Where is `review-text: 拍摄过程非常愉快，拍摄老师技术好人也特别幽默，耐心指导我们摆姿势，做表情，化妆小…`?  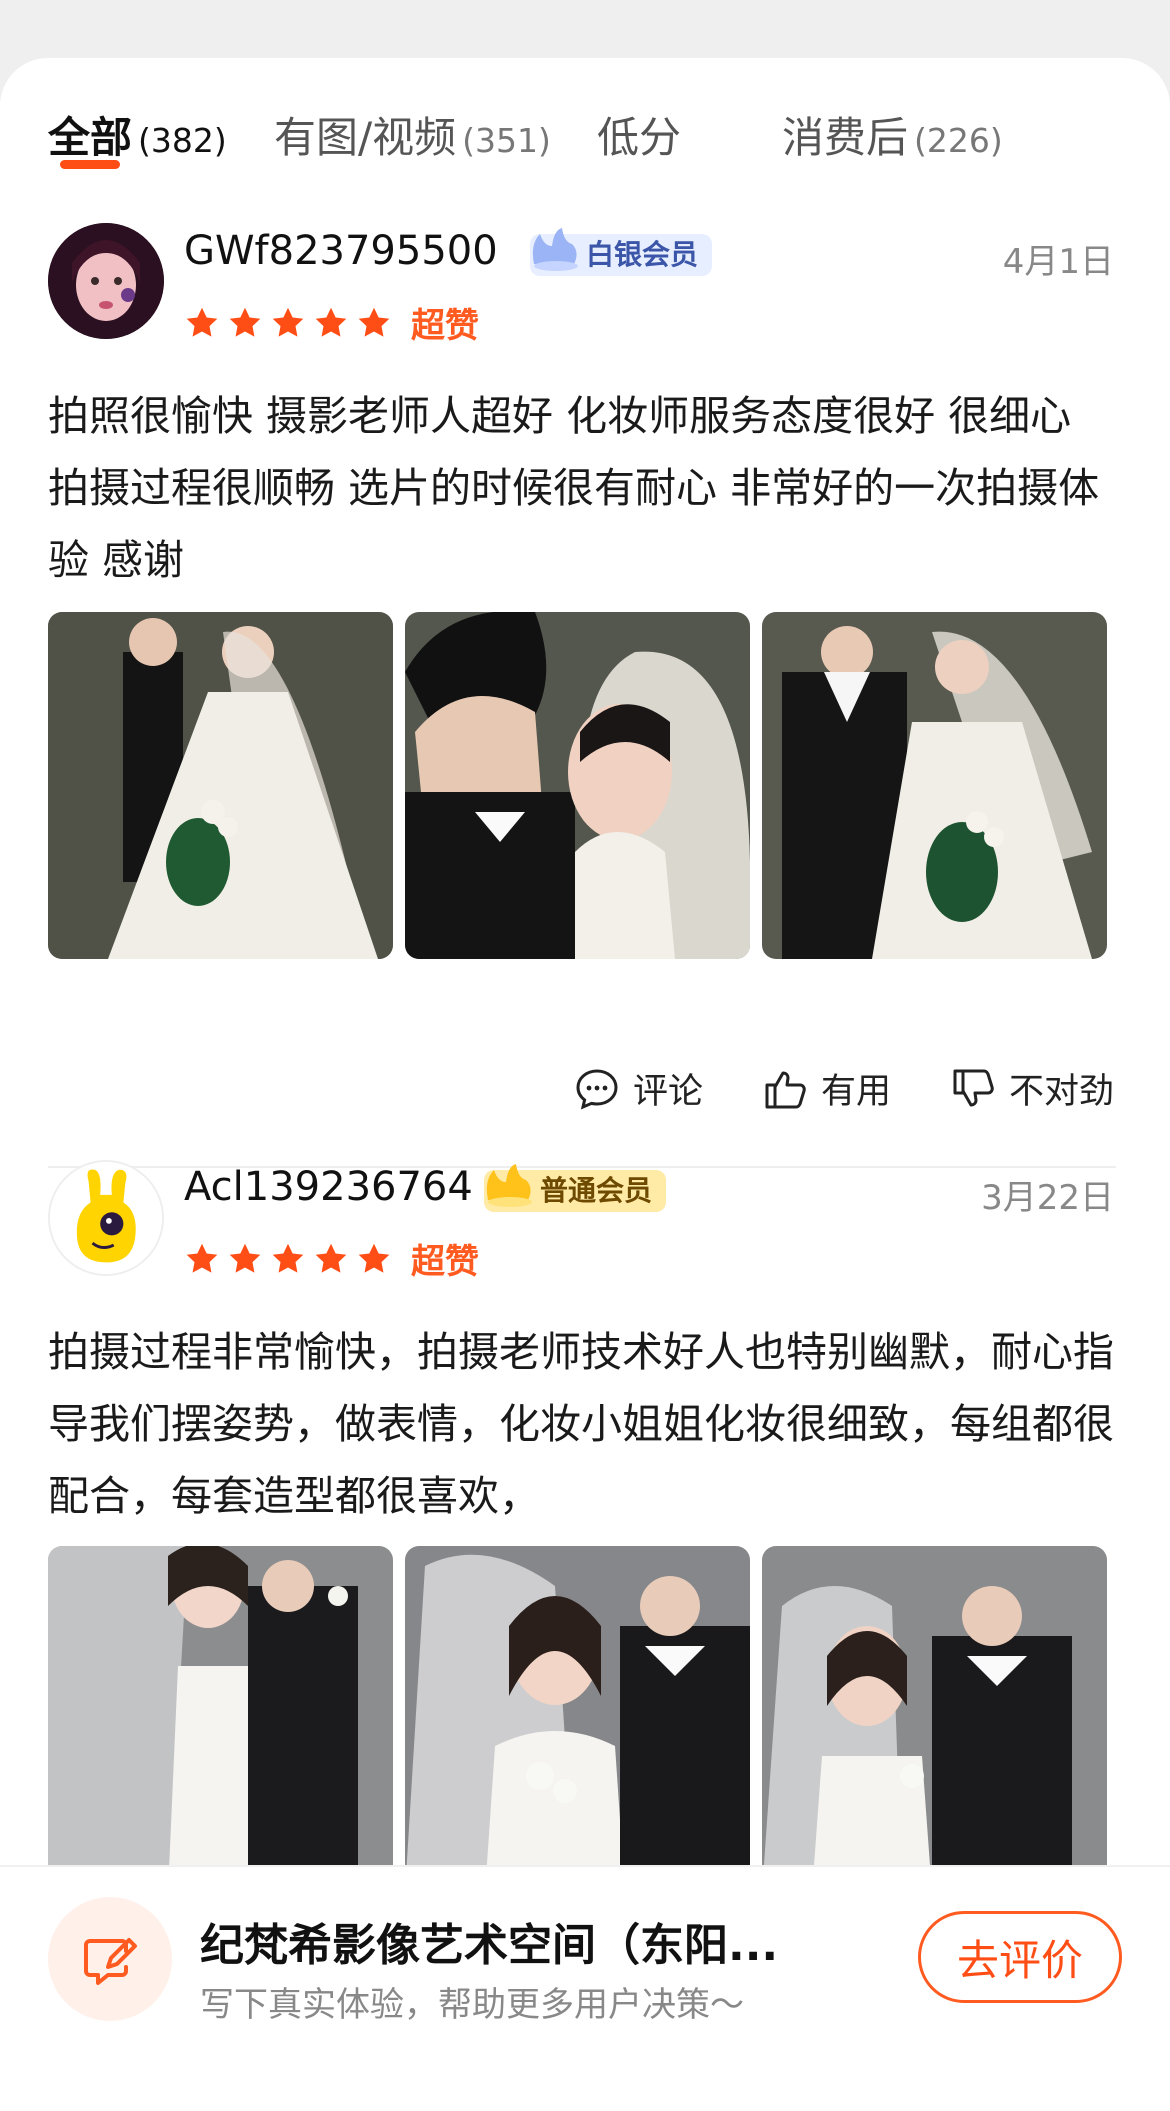 review-text: 拍摄过程非常愉快，拍摄老师技术好人也特别幽默，耐心指导我们摆姿势，做表情，化妆小… is located at coordinates (586, 1424).